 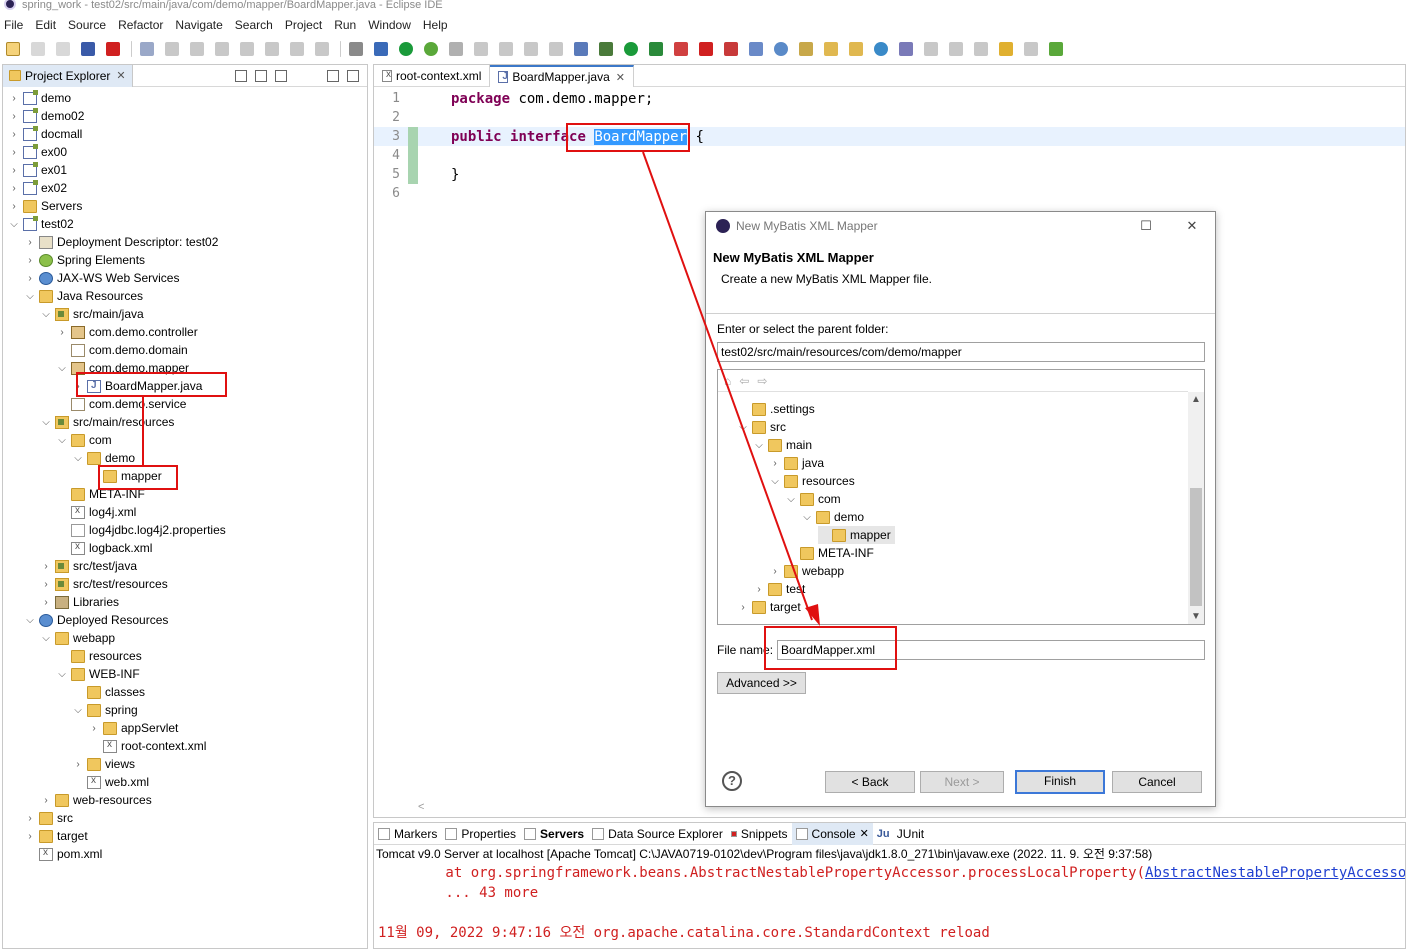 What do you see at coordinates (89, 566) in the screenshot?
I see `tree-item: › src/test/java` at bounding box center [89, 566].